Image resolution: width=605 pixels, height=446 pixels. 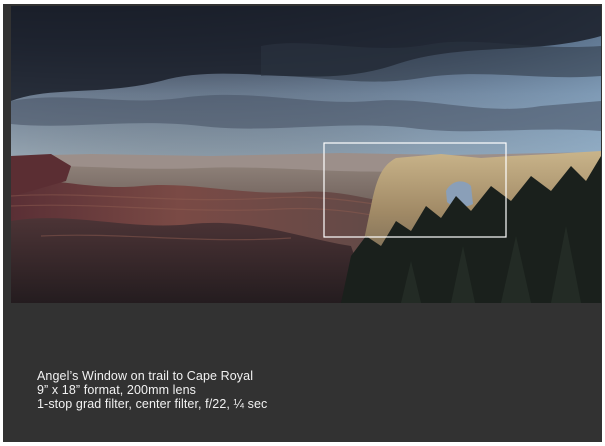 What do you see at coordinates (117, 390) in the screenshot?
I see `caption-line-2: 9” x 18” format, 200mm lens` at bounding box center [117, 390].